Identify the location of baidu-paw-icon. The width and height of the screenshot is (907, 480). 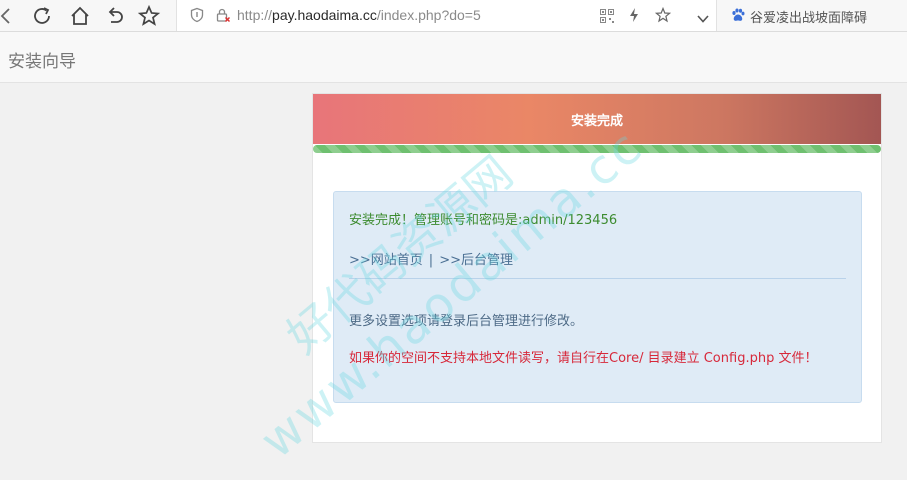
(738, 15).